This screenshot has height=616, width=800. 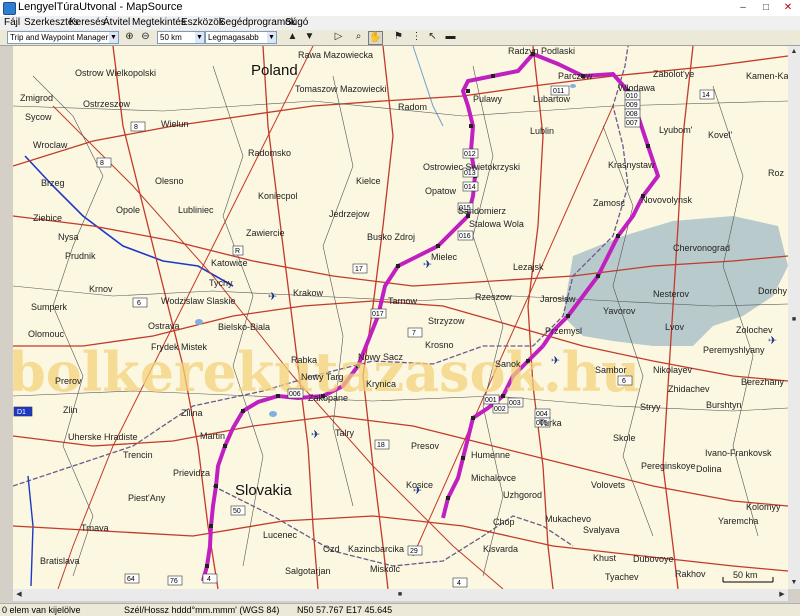 What do you see at coordinates (552, 99) in the screenshot?
I see `city-label: Lubartow` at bounding box center [552, 99].